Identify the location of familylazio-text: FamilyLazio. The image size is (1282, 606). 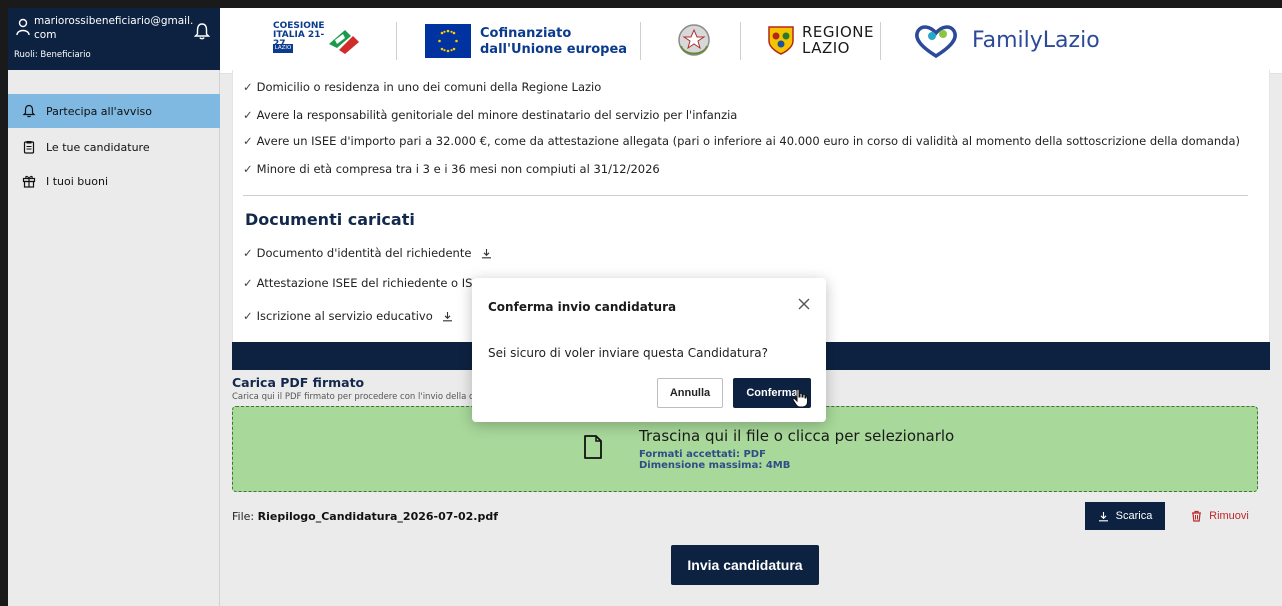
(1036, 40).